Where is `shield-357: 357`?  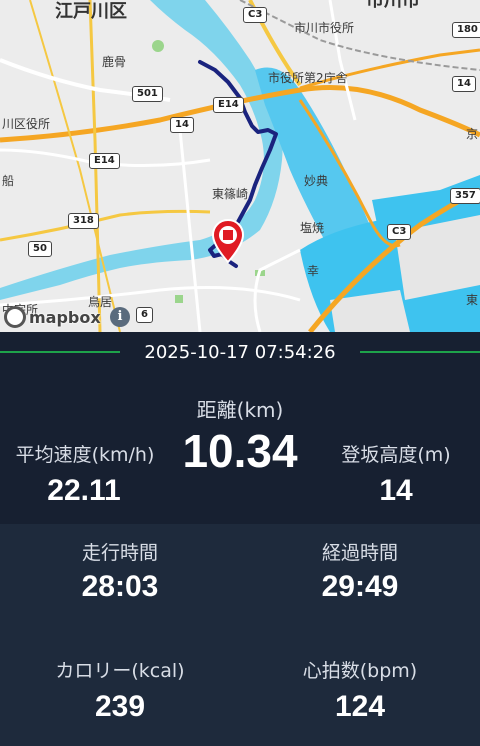
shield-357: 357 is located at coordinates (465, 196).